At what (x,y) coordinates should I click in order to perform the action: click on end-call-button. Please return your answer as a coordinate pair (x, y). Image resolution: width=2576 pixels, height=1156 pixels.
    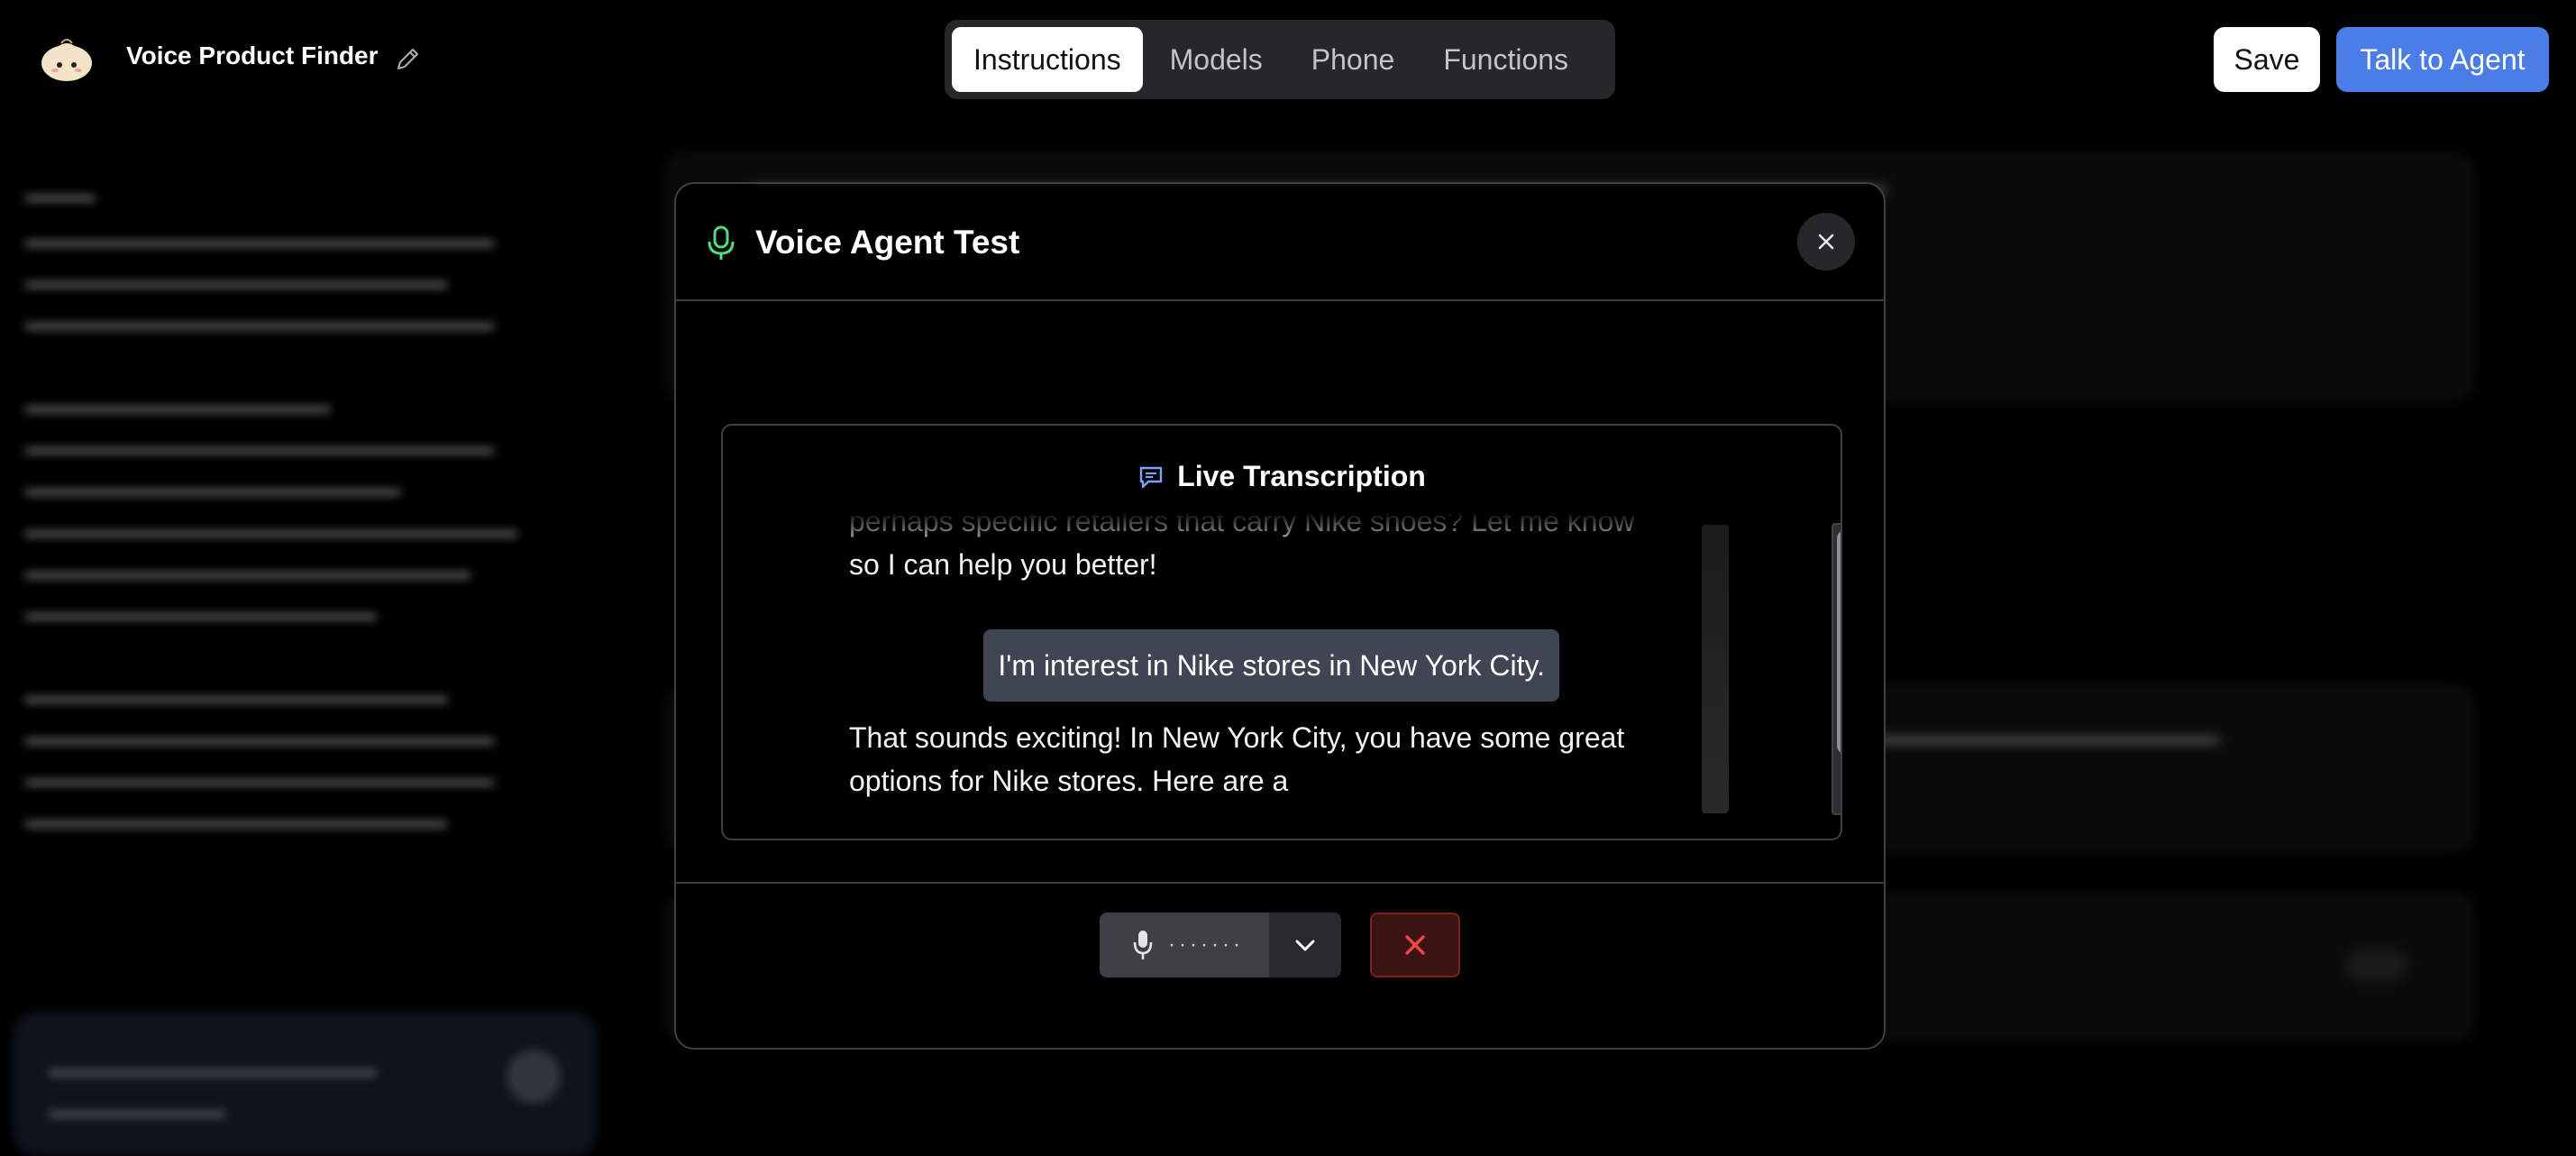
    Looking at the image, I should click on (1415, 945).